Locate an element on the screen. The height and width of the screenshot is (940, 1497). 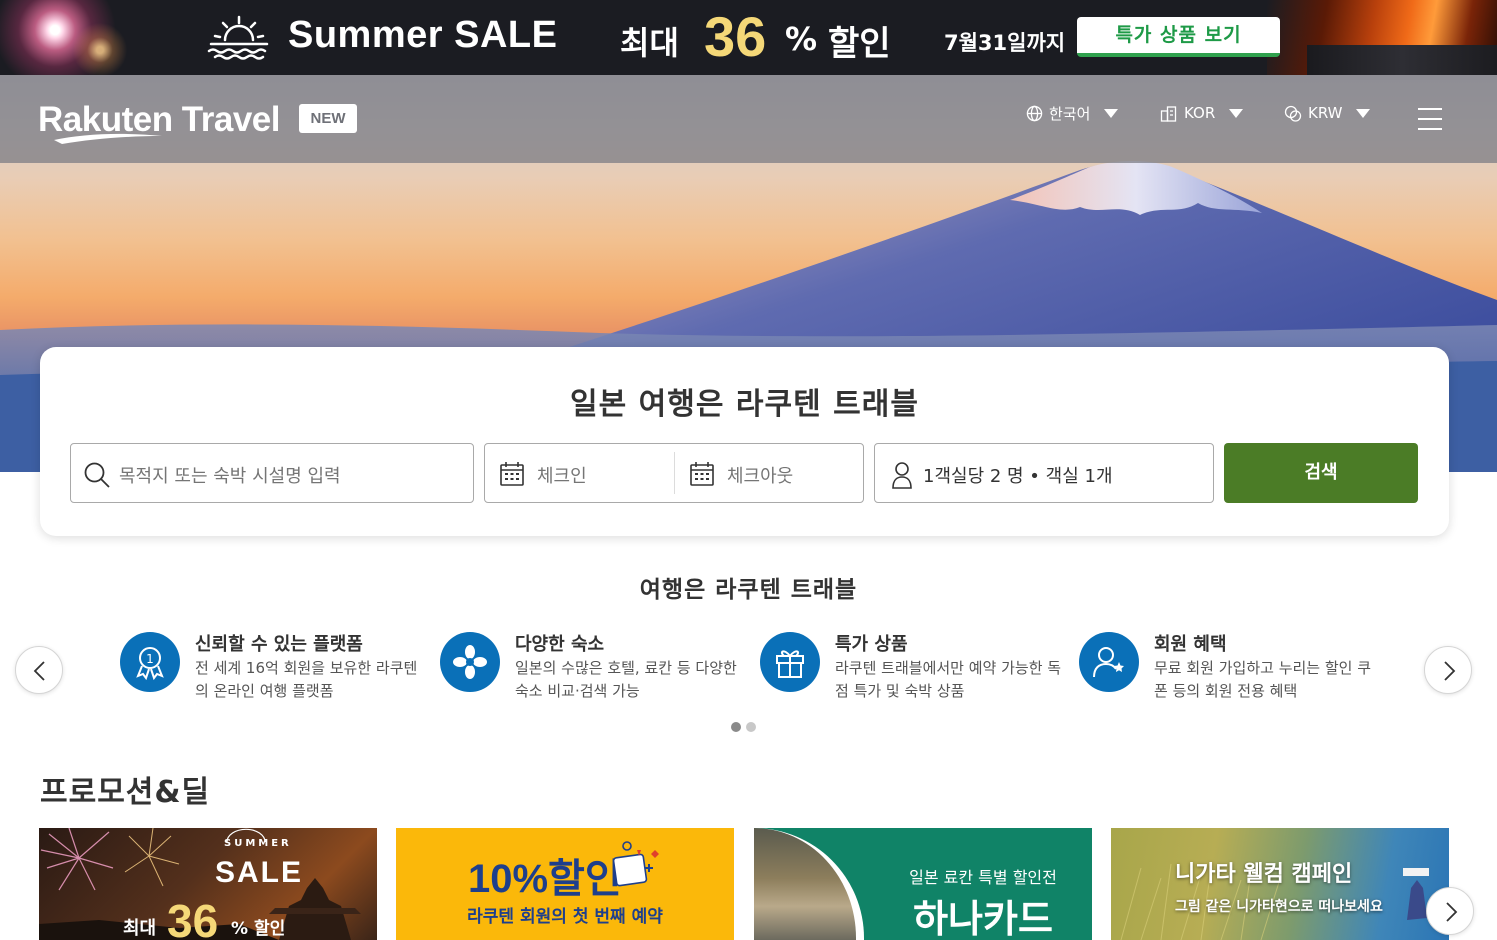
currency-selector: KRW is located at coordinates (1327, 113).